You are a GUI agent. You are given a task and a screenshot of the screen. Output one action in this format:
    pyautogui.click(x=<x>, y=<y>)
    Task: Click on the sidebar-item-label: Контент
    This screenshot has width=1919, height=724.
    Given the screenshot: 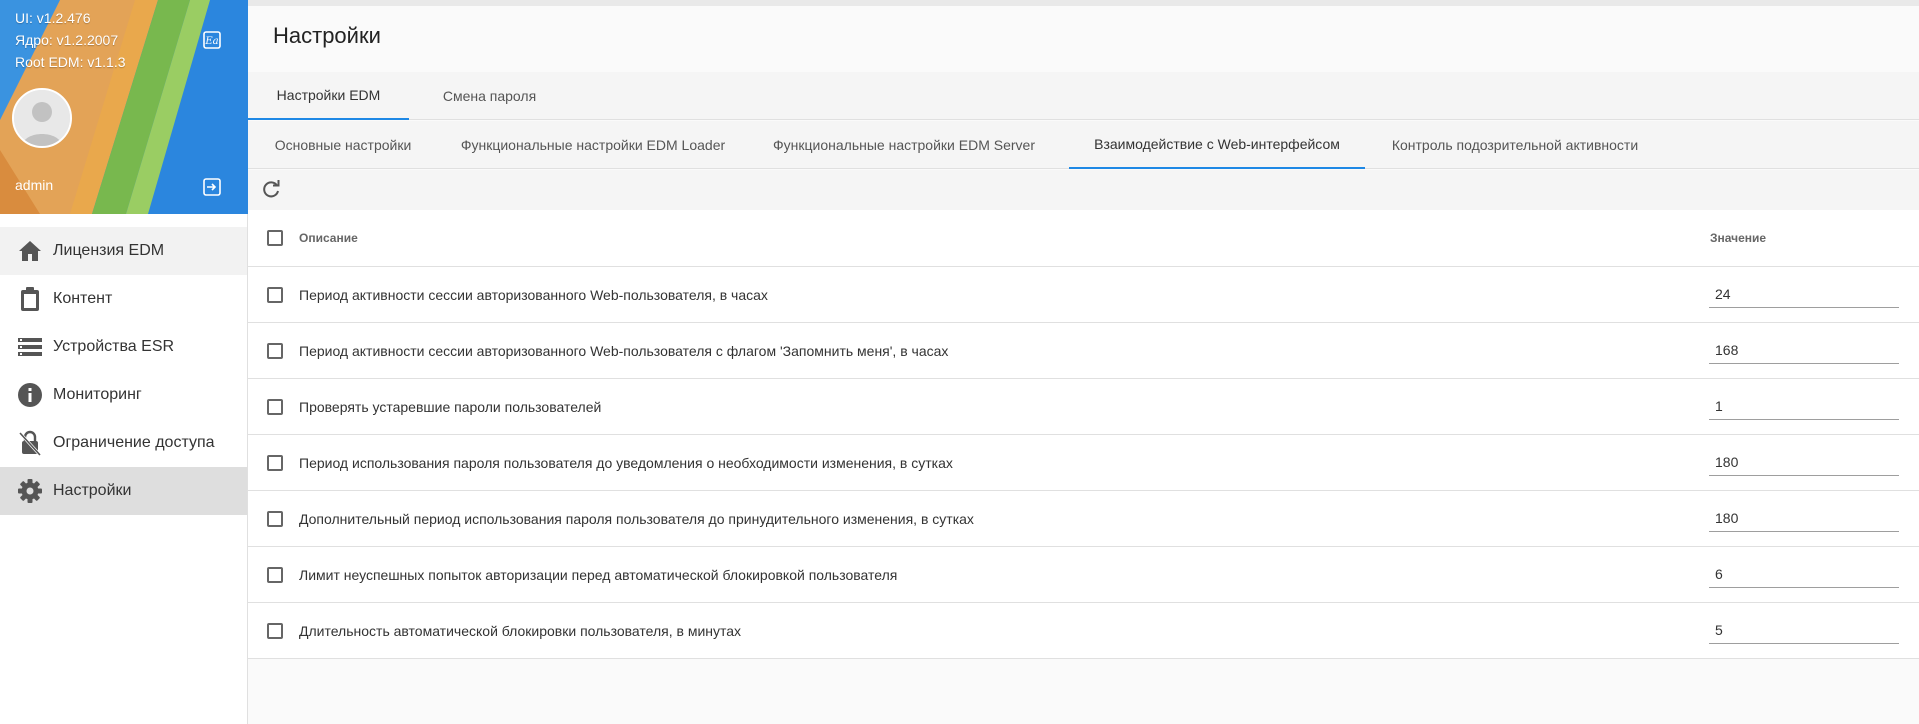 What is the action you would take?
    pyautogui.click(x=83, y=298)
    